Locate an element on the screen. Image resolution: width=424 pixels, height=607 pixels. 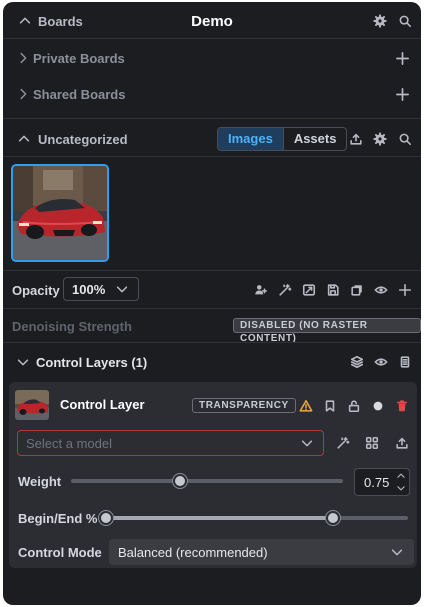
weight-slider is located at coordinates (207, 481).